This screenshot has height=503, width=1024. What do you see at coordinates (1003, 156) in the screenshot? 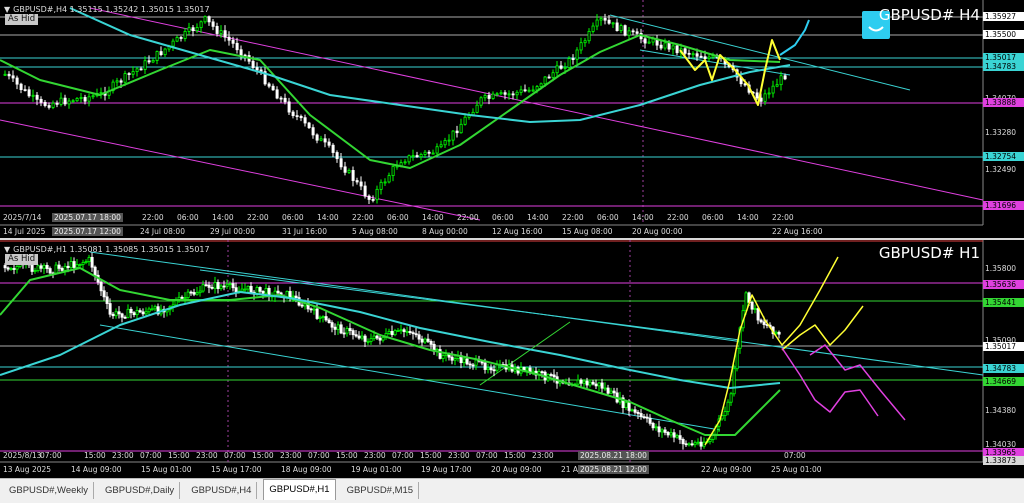
I see `price-label: 1.32754` at bounding box center [1003, 156].